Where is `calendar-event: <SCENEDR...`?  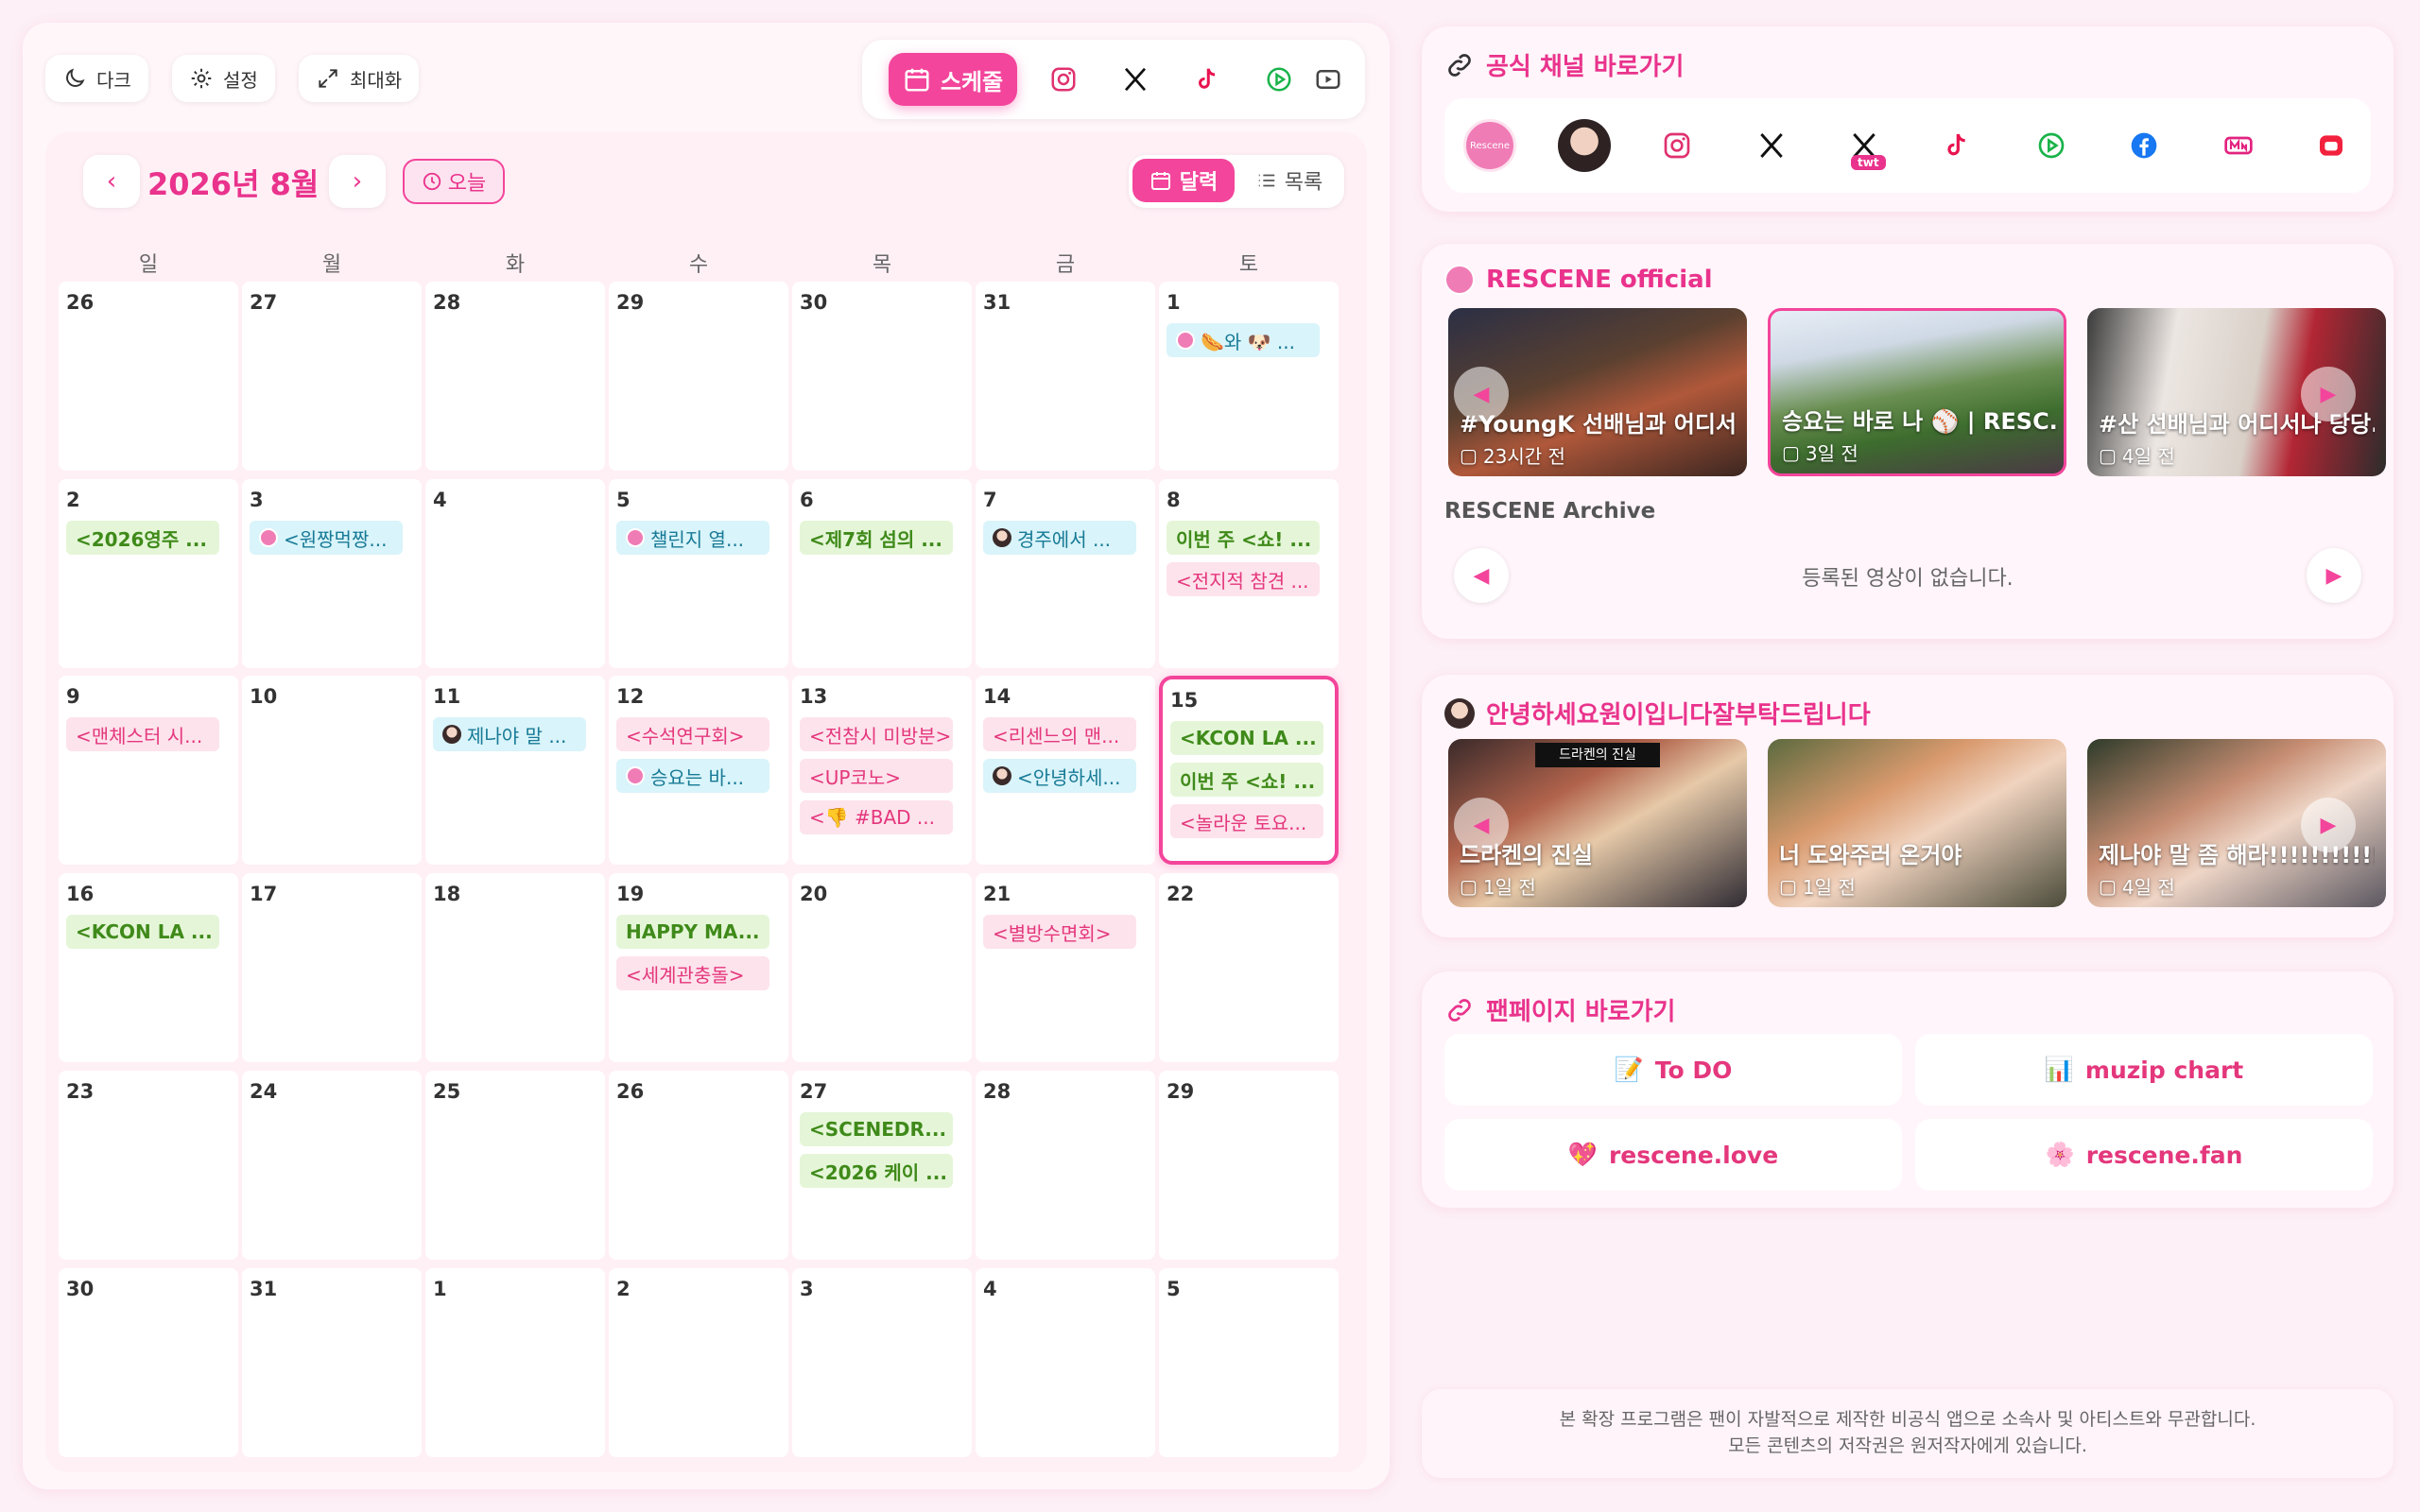 calendar-event: <SCENEDR... is located at coordinates (877, 1129).